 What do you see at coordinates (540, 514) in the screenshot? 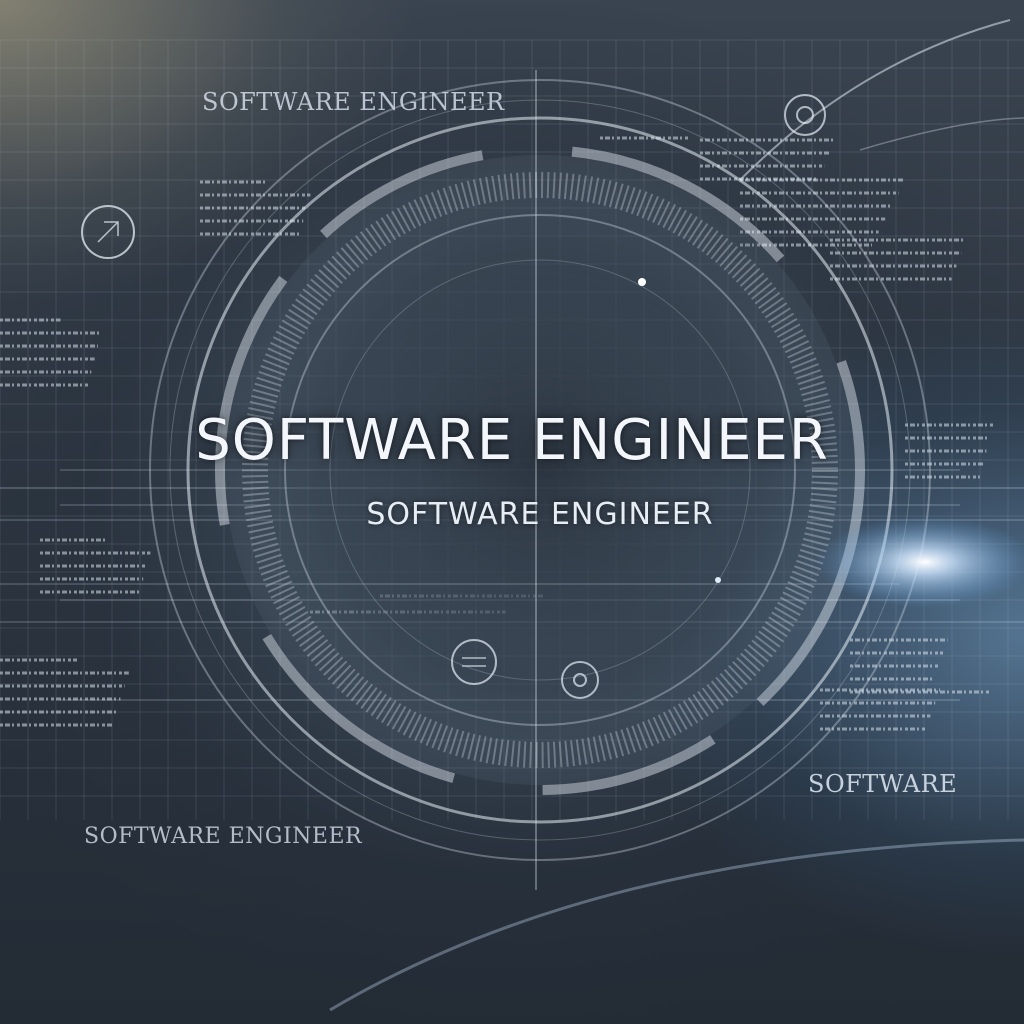
I see `subtitle: SOFTWARE ENGINEER` at bounding box center [540, 514].